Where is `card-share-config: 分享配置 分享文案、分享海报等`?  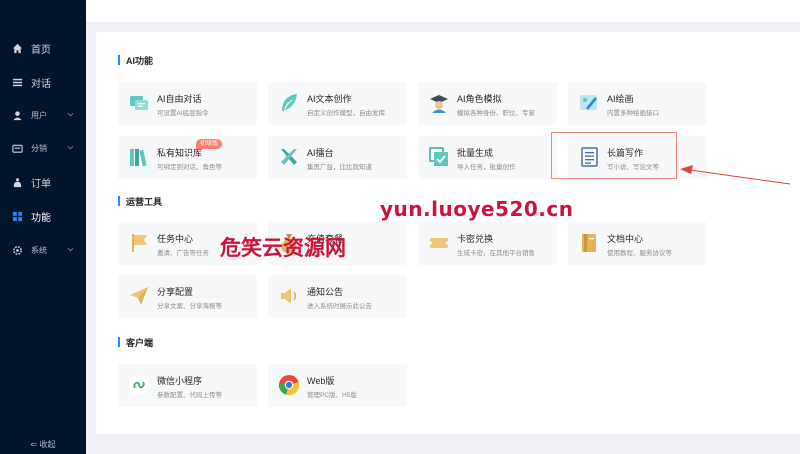 card-share-config: 分享配置 分享文案、分享海报等 is located at coordinates (187, 296).